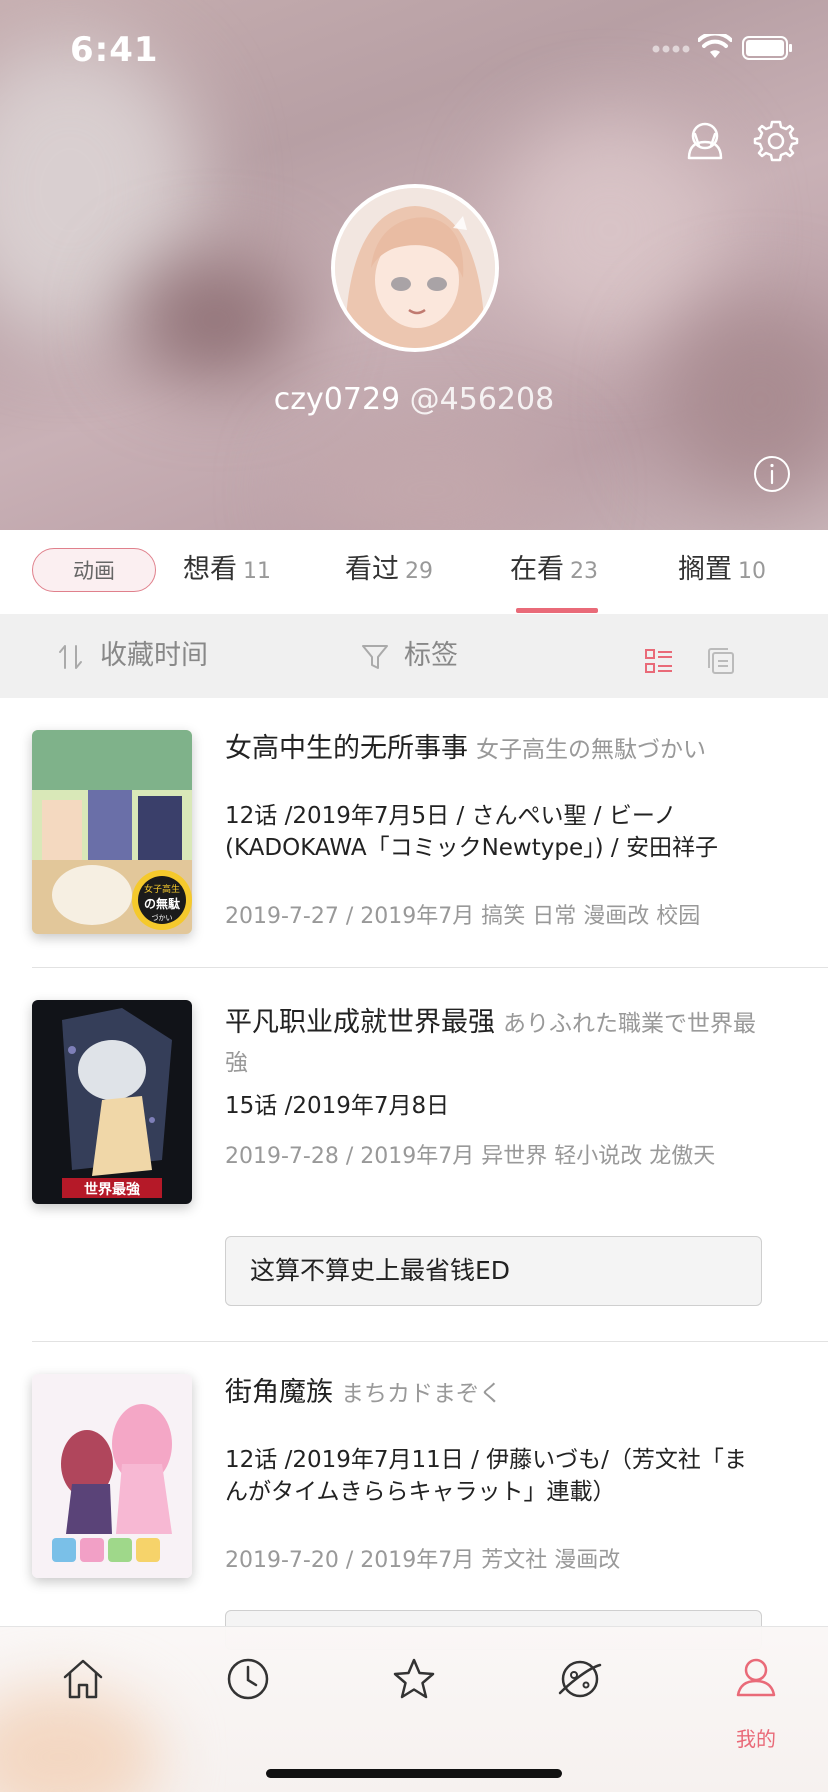  I want to click on sort-icon, so click(70, 656).